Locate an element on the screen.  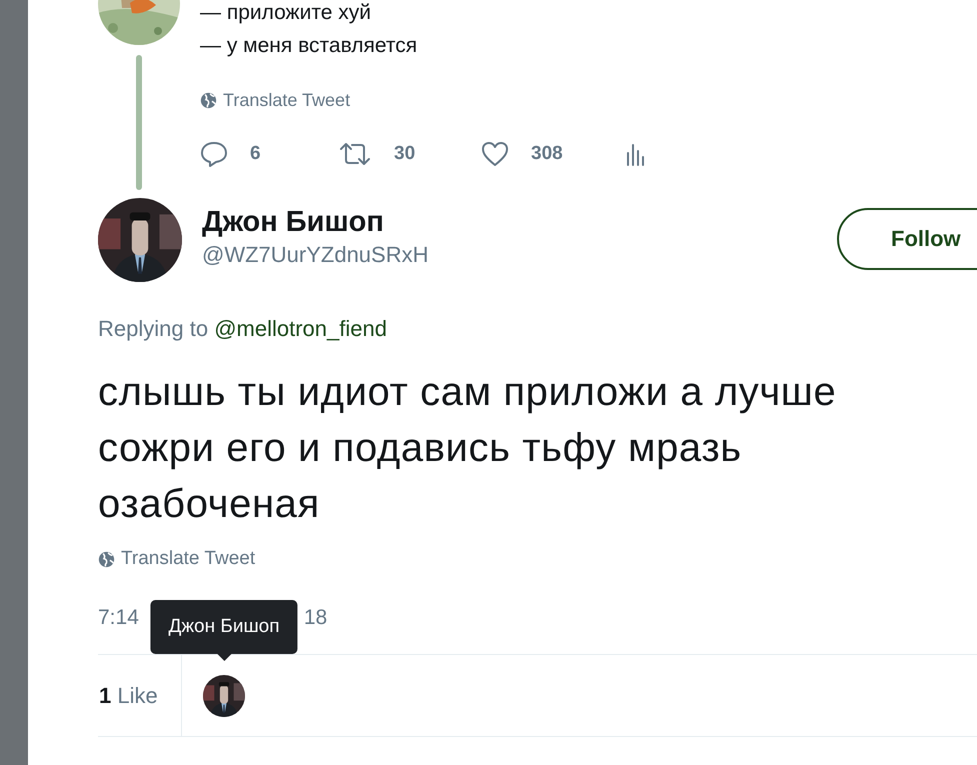
action-count: 6 is located at coordinates (255, 154).